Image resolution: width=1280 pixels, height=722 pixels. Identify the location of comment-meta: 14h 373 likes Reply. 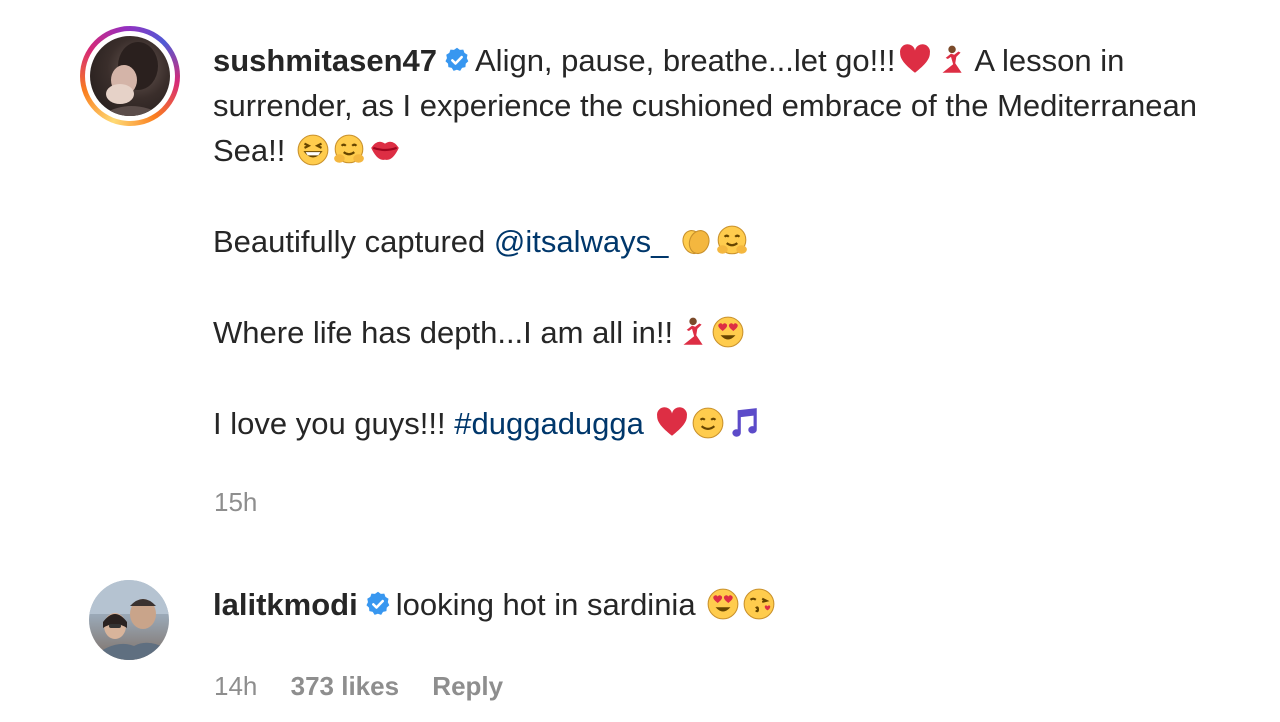
(371, 686).